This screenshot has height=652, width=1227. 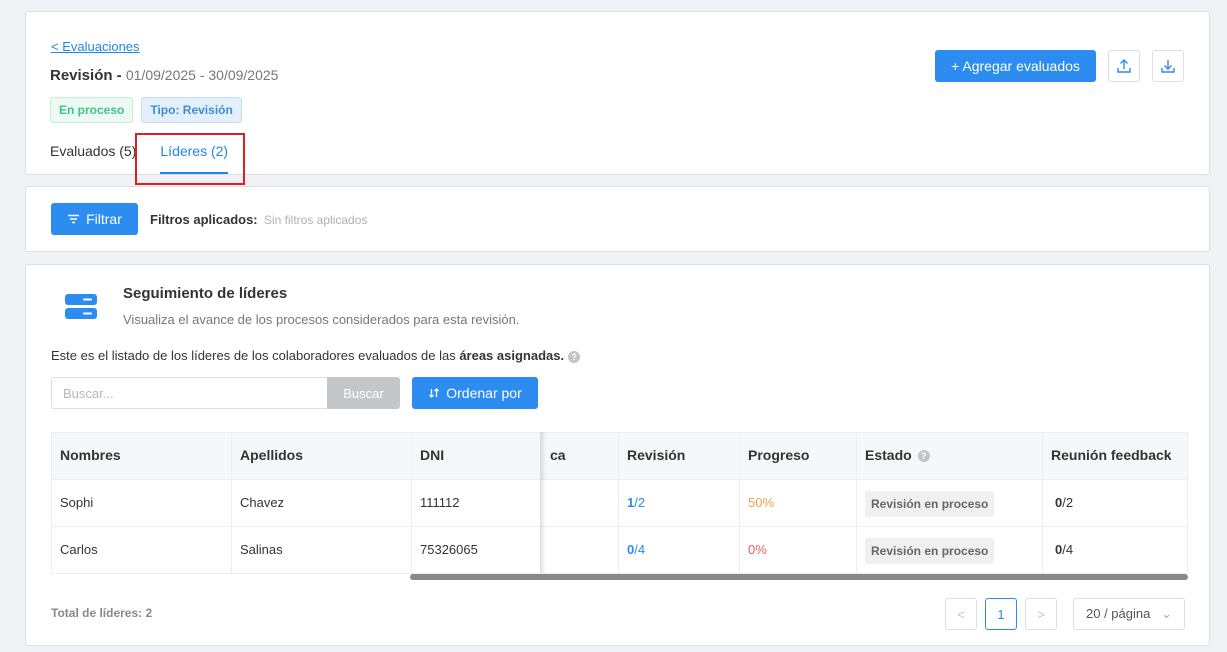 What do you see at coordinates (92, 110) in the screenshot?
I see `status-badge: En proceso` at bounding box center [92, 110].